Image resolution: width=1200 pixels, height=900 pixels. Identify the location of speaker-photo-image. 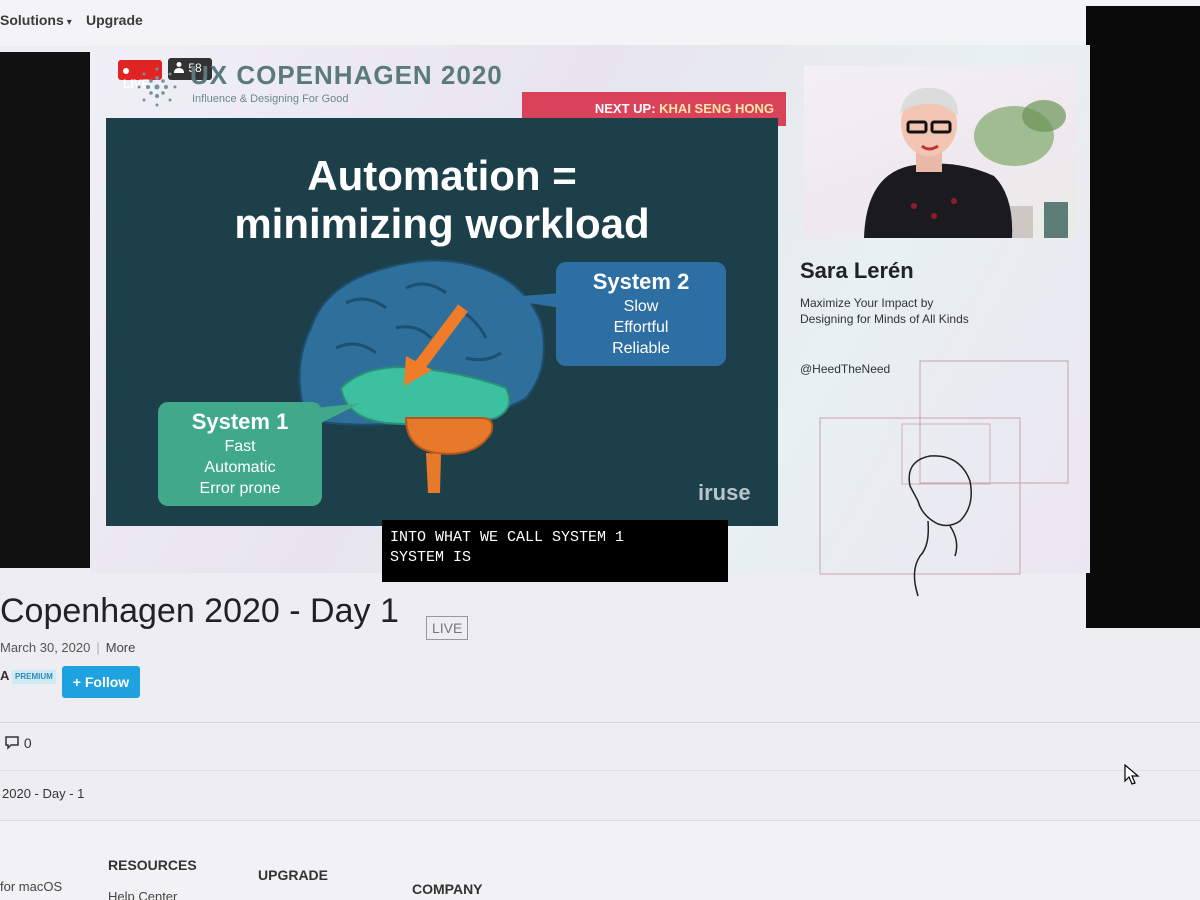
(966, 162).